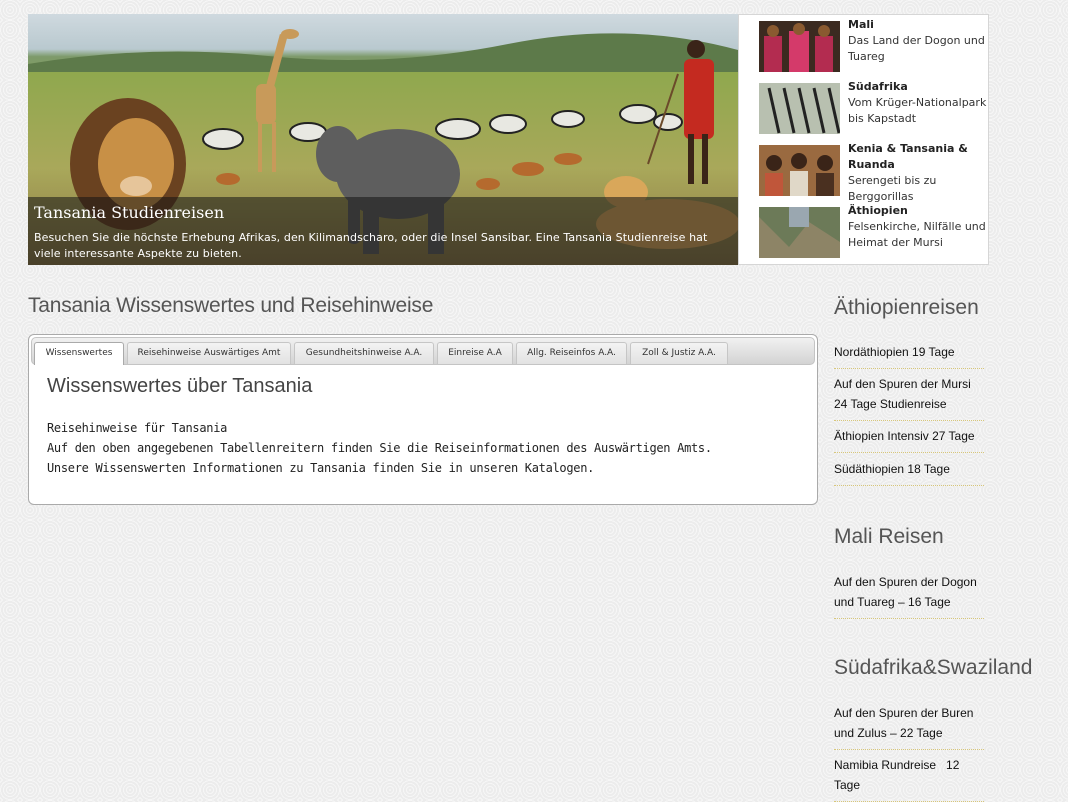 This screenshot has width=1068, height=802. What do you see at coordinates (475, 353) in the screenshot?
I see `tab-einreise: Einreise A.A` at bounding box center [475, 353].